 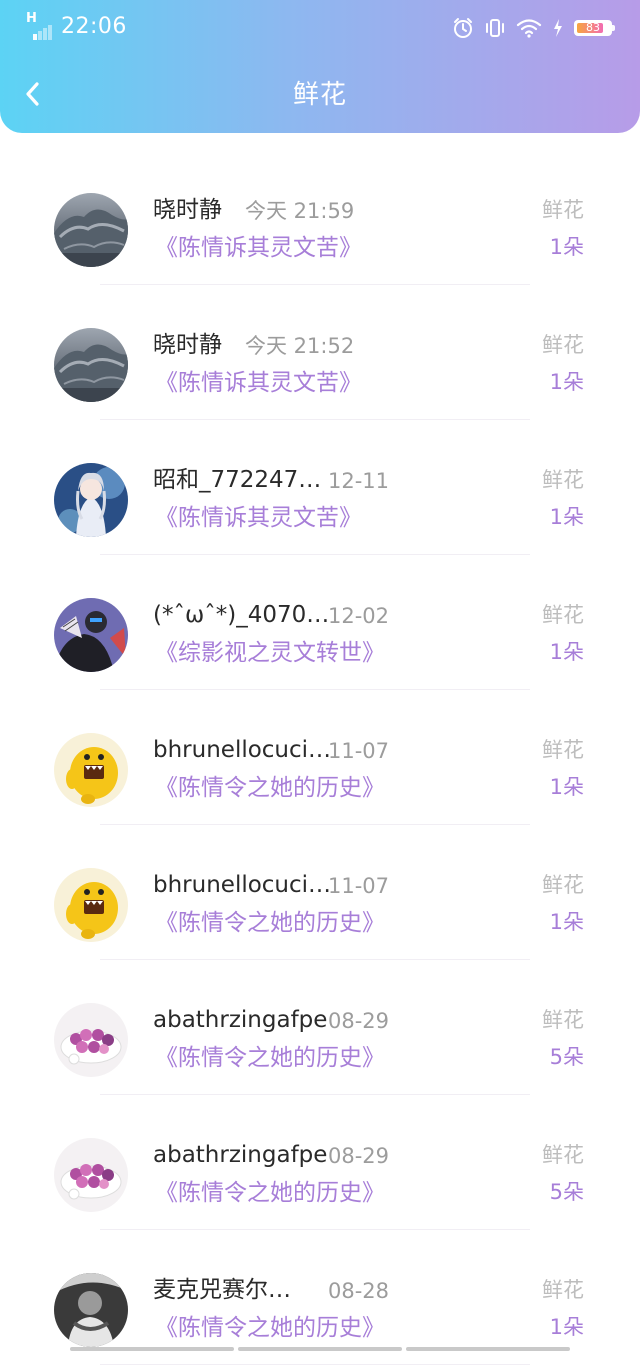 I want to click on book-title: 《综影视之灵文转世》, so click(x=270, y=653).